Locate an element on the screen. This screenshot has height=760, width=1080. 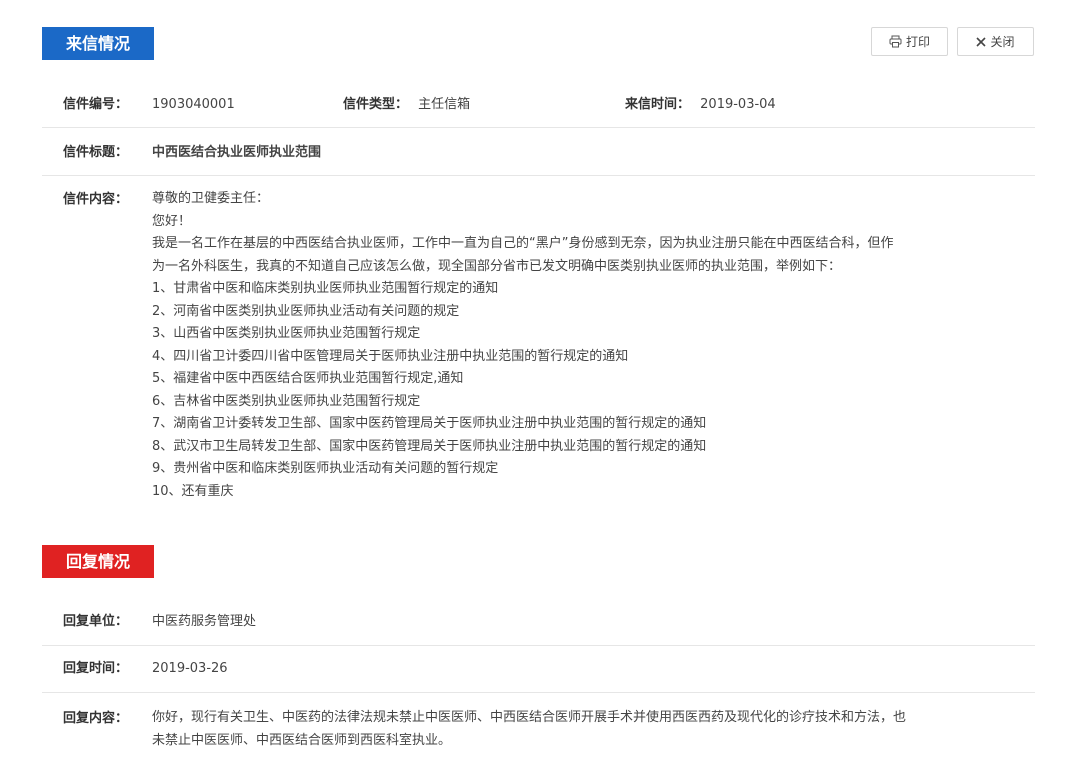
content-line: 6、吉林省中医类别执业医师执业范围暂行规定 is located at coordinates (286, 401).